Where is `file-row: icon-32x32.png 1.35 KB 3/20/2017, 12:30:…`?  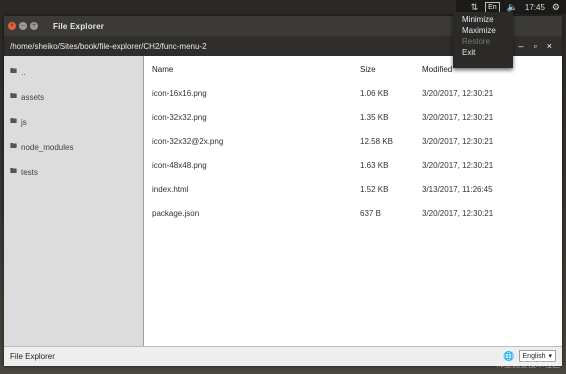 file-row: icon-32x32.png 1.35 KB 3/20/2017, 12:30:… is located at coordinates (353, 118).